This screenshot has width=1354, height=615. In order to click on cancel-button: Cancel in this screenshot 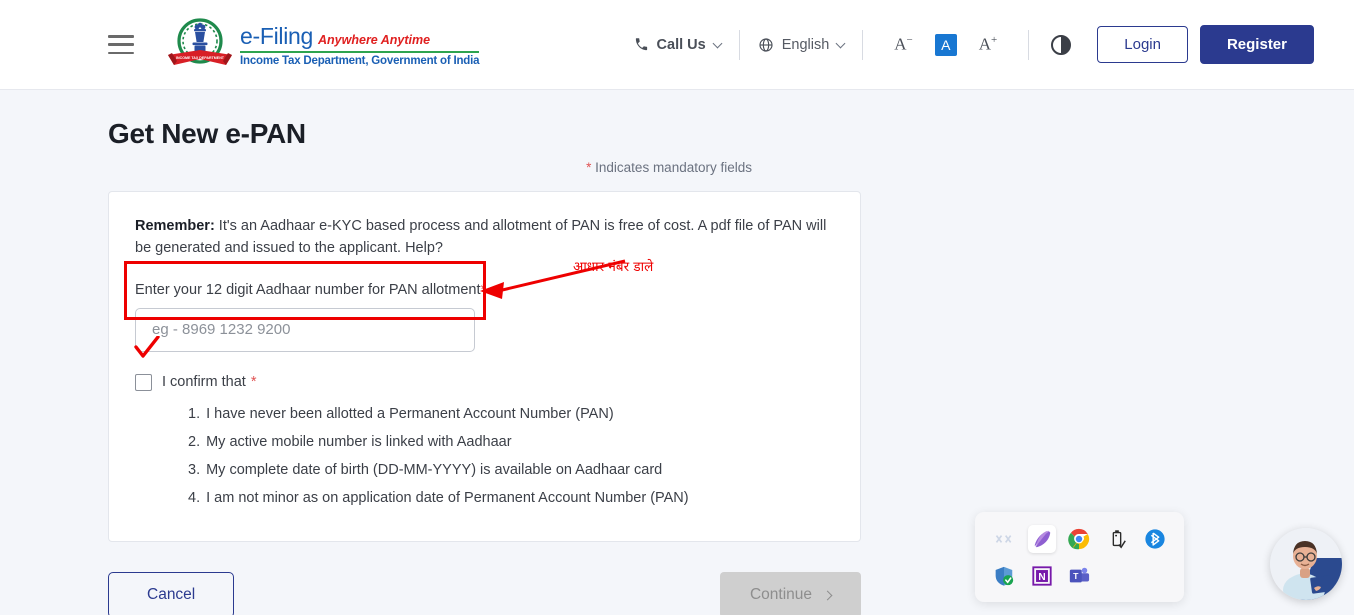, I will do `click(171, 593)`.